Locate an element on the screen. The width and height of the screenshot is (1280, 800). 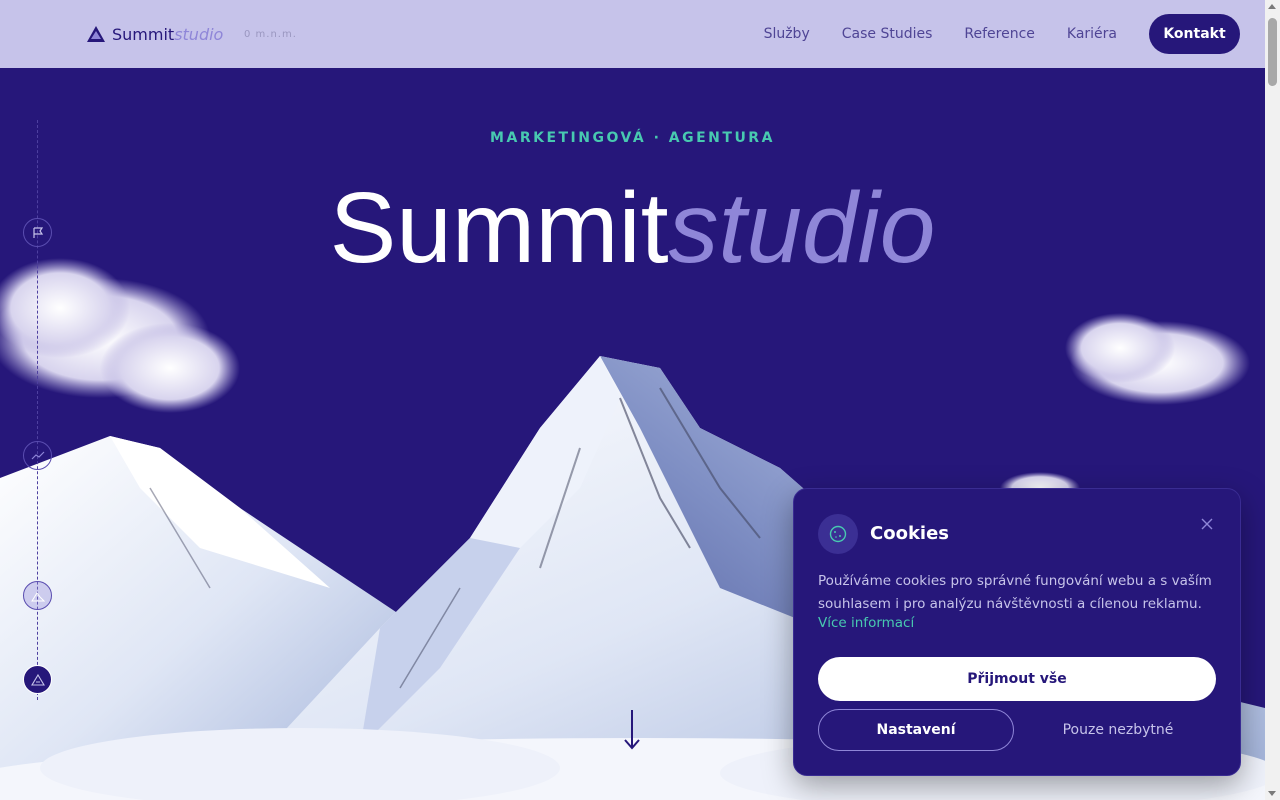
side-nav-trend is located at coordinates (37, 455).